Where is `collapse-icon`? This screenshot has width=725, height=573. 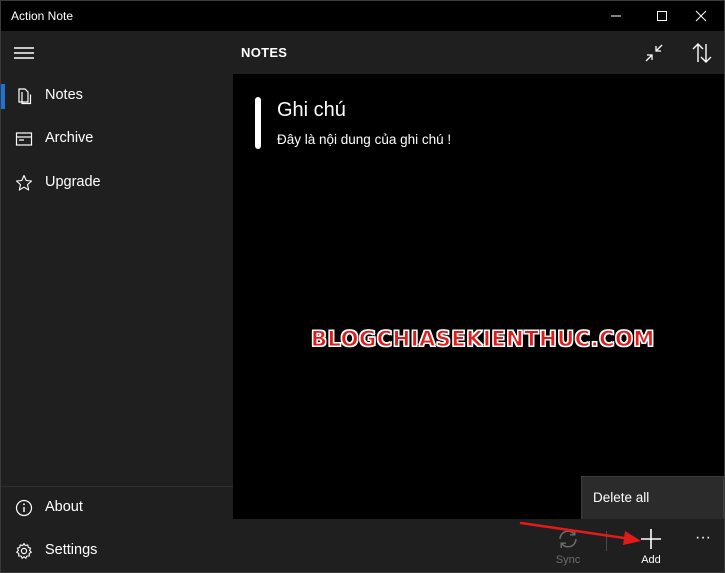
collapse-icon is located at coordinates (654, 53).